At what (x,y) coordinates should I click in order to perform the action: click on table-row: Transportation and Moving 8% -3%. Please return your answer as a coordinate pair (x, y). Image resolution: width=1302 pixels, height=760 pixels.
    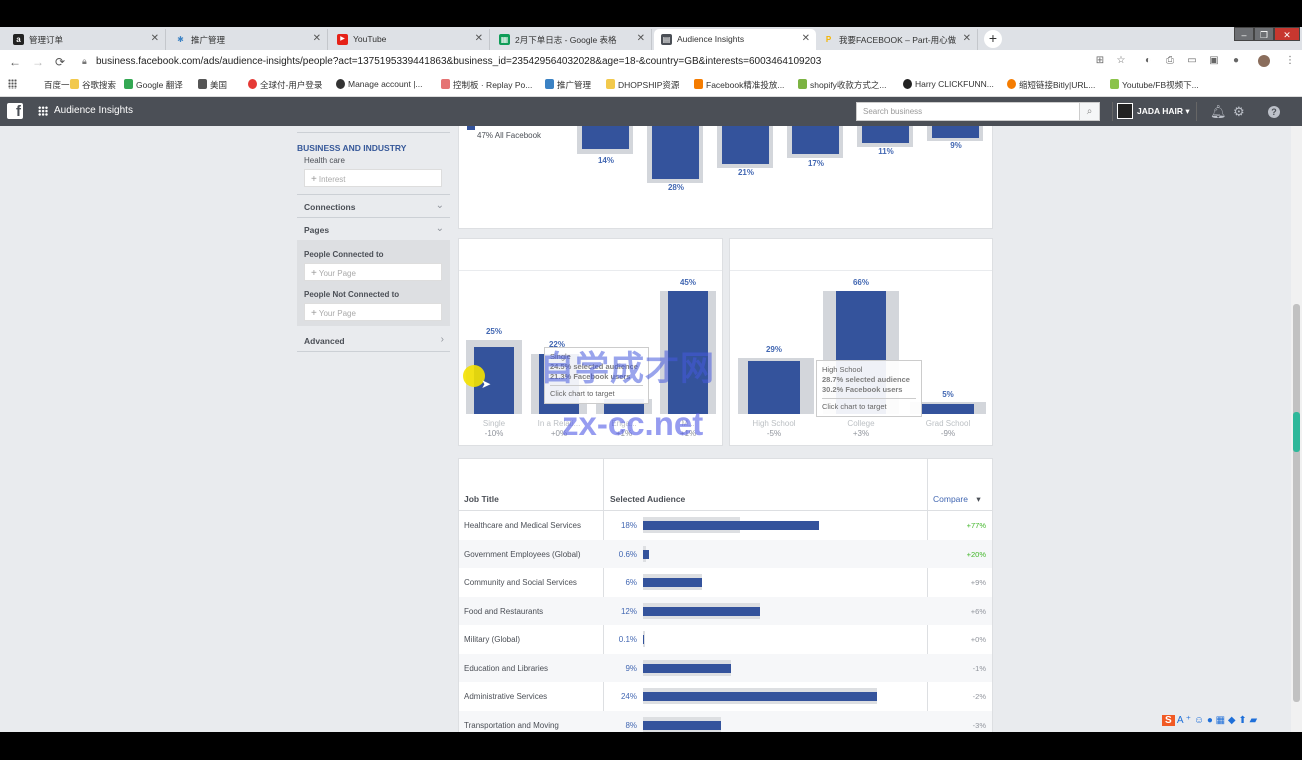
    Looking at the image, I should click on (725, 721).